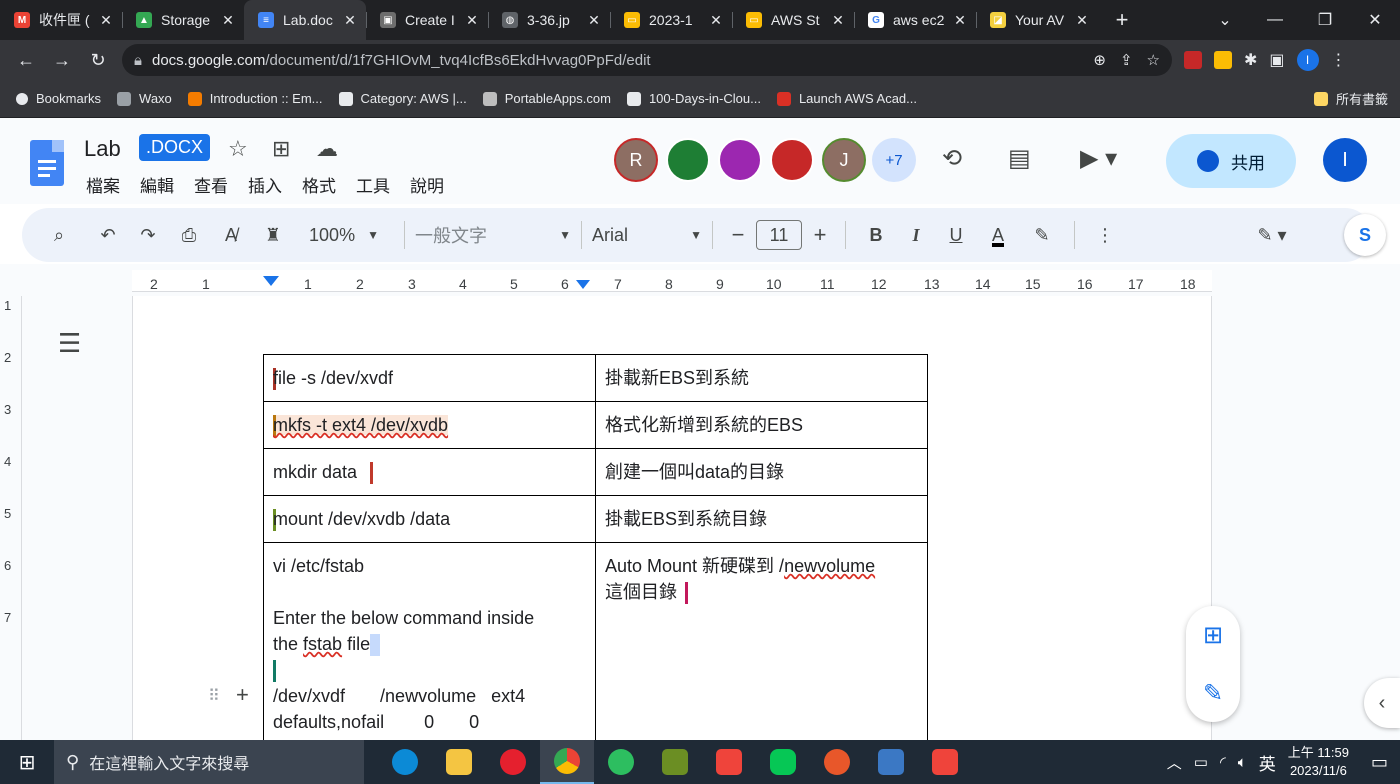 Image resolution: width=1400 pixels, height=784 pixels. What do you see at coordinates (945, 762) in the screenshot?
I see `anydesk2-app-icon` at bounding box center [945, 762].